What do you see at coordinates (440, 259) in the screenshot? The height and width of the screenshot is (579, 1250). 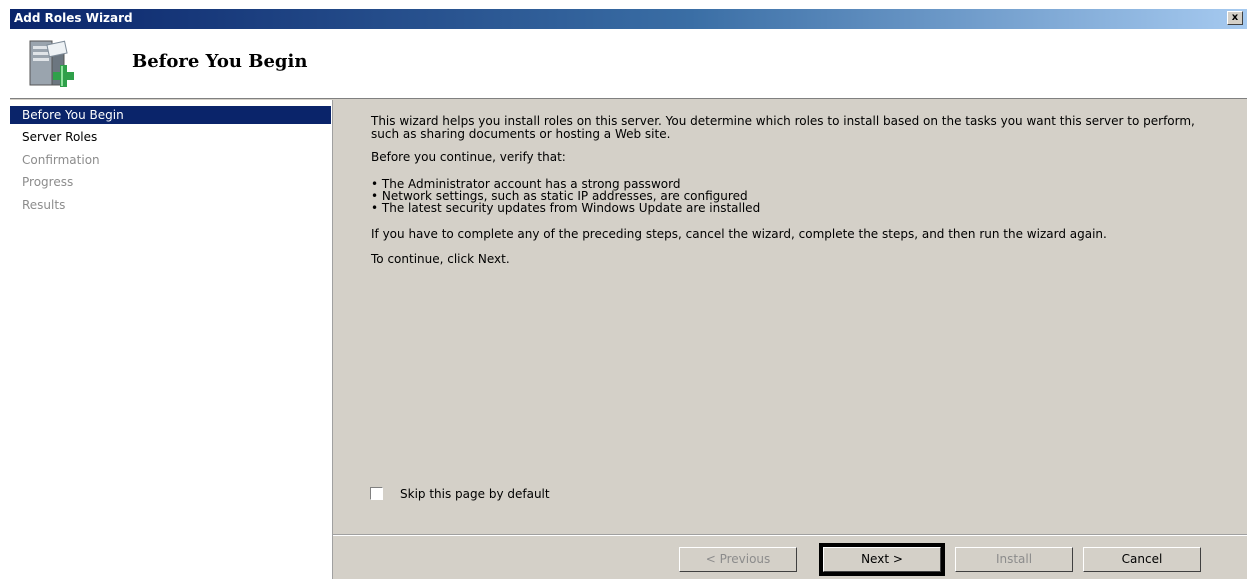 I see `continue-note: To continue, click Next.` at bounding box center [440, 259].